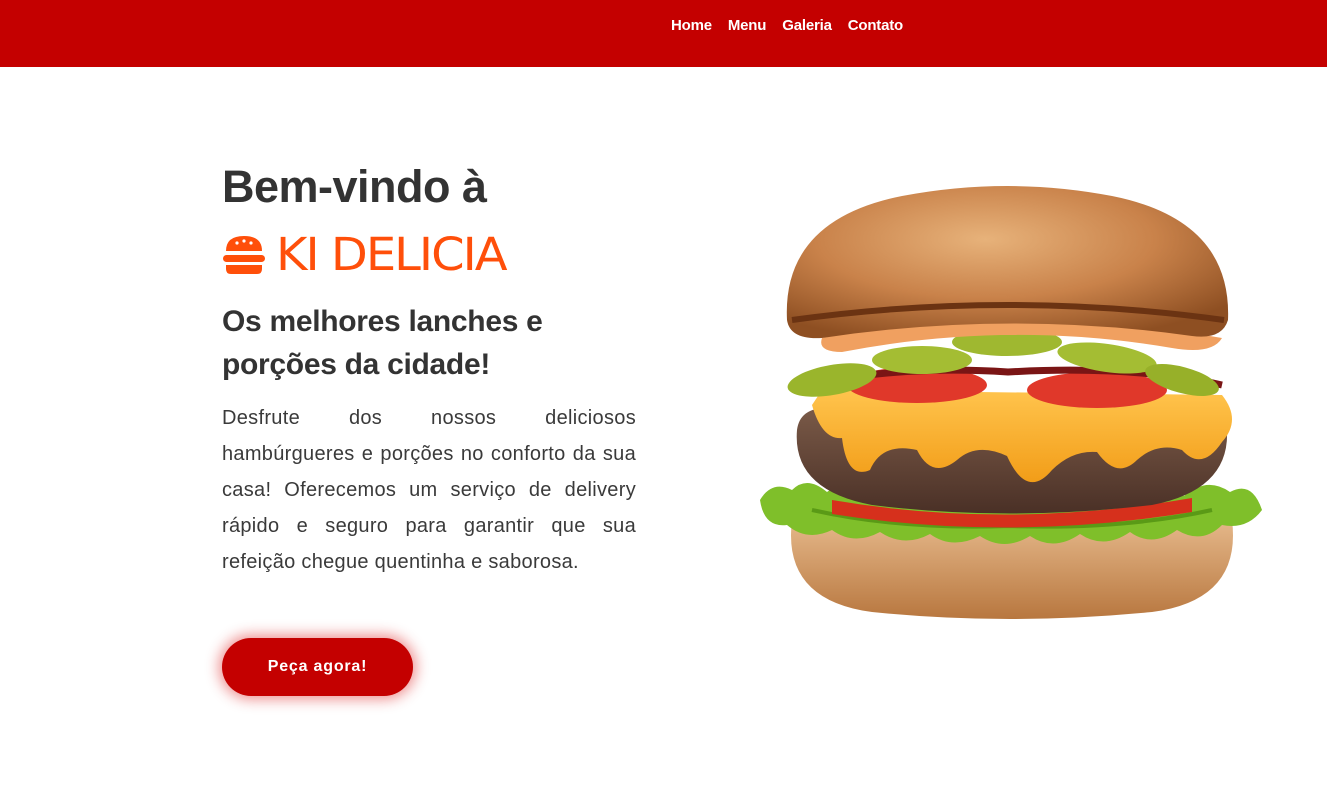 This screenshot has width=1327, height=802. Describe the element at coordinates (747, 26) in the screenshot. I see `nav-link-menu: Menu` at that location.